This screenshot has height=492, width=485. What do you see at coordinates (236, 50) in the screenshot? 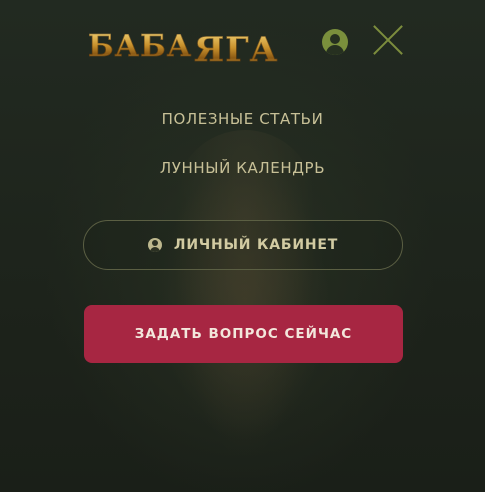
I see `logo-text-part2: ЯГА` at bounding box center [236, 50].